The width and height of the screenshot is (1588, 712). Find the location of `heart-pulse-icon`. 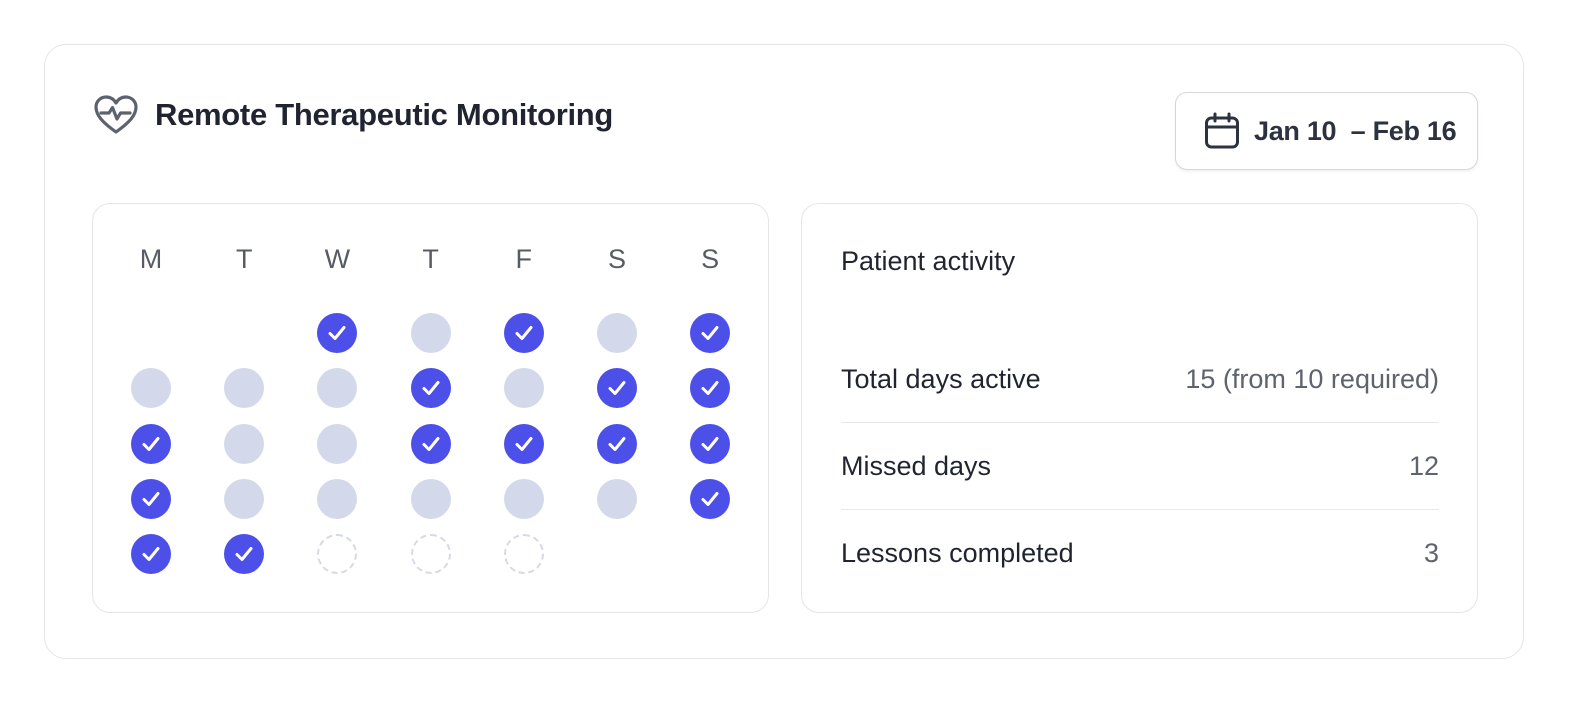

heart-pulse-icon is located at coordinates (116, 115).